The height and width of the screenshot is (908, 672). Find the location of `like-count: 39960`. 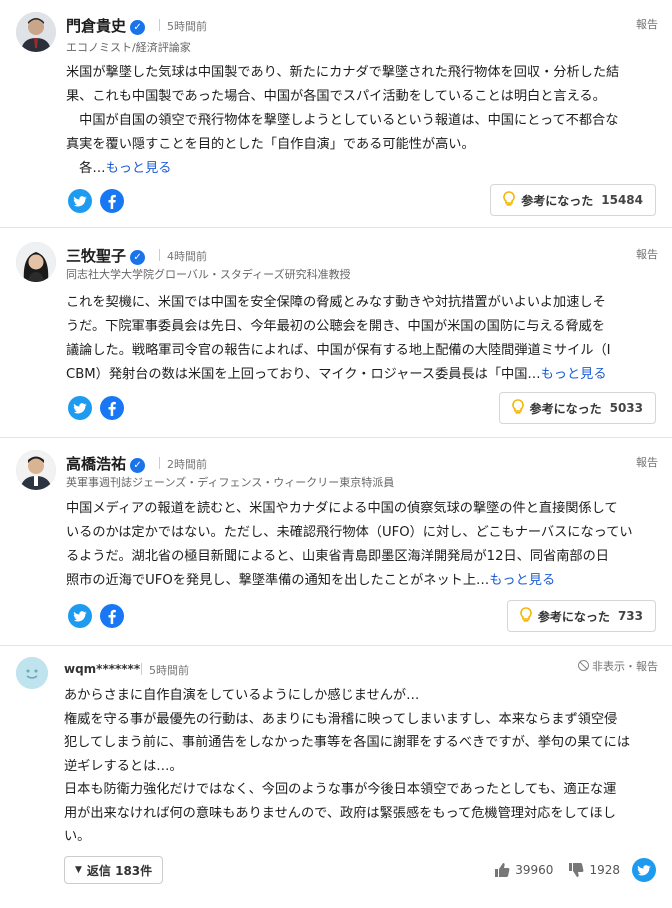

like-count: 39960 is located at coordinates (534, 870).